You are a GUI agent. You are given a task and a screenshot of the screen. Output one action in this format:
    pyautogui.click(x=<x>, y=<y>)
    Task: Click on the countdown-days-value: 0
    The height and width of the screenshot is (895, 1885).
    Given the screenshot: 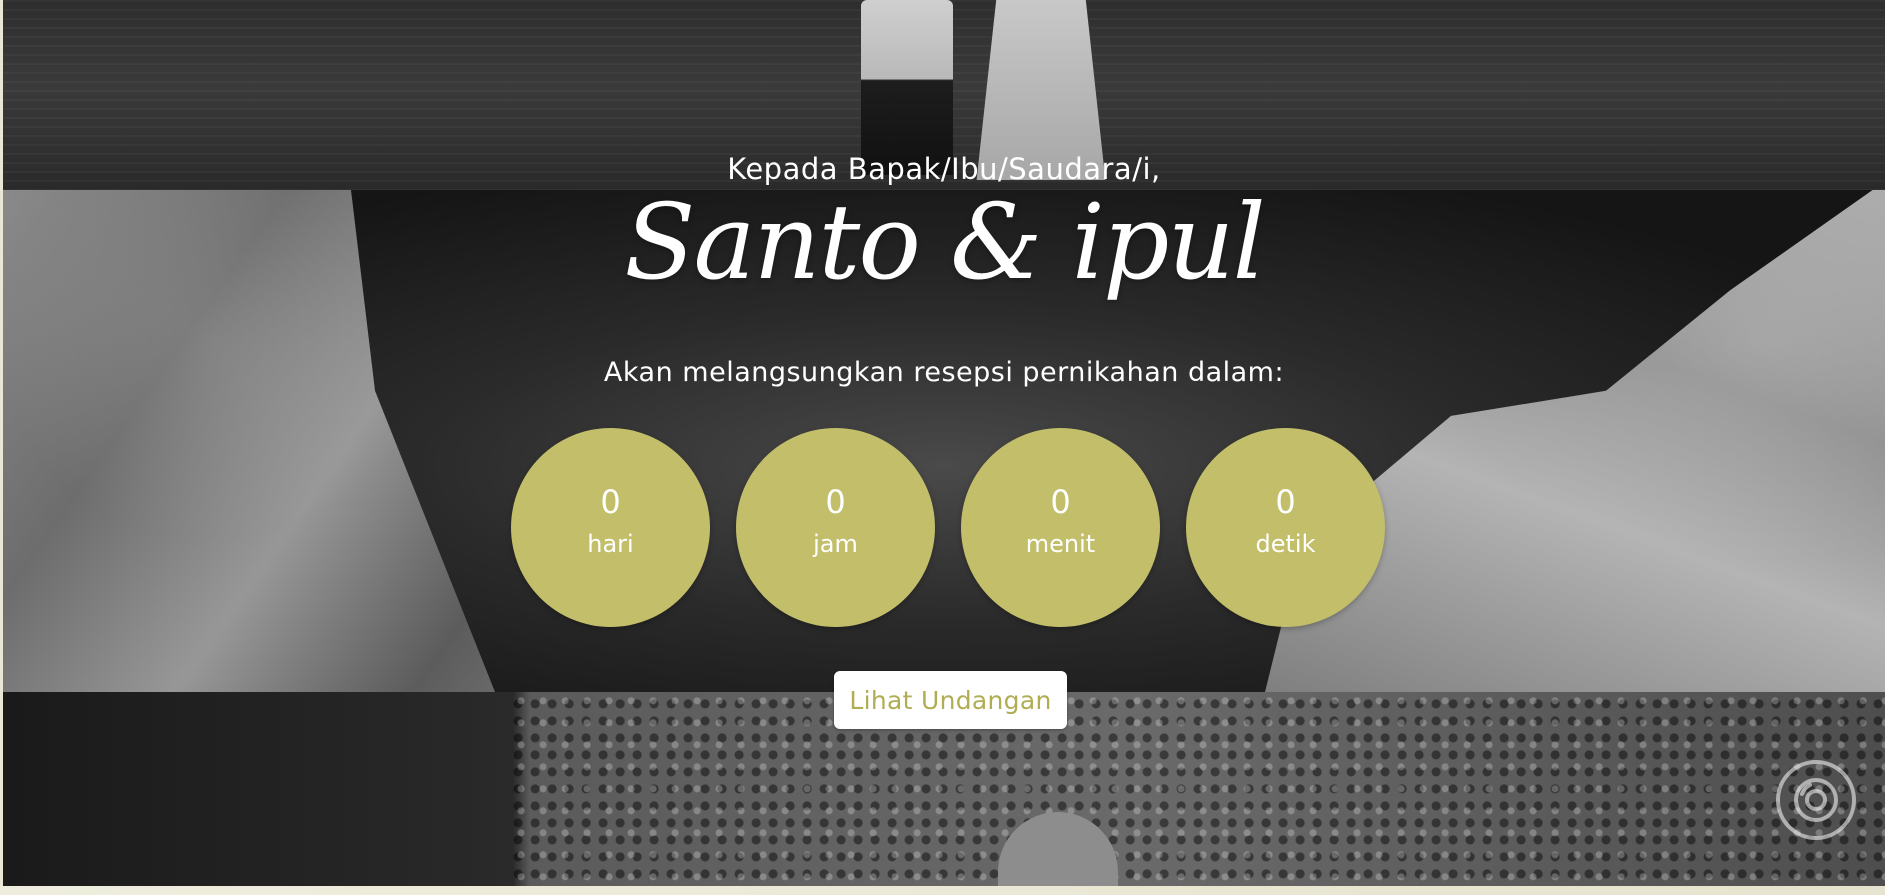 What is the action you would take?
    pyautogui.click(x=610, y=501)
    